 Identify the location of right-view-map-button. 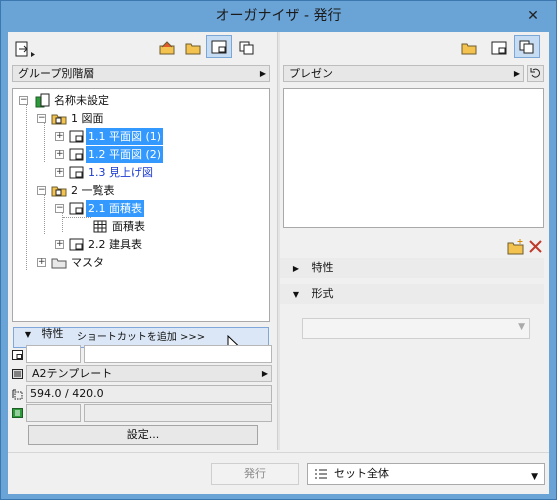
(469, 47).